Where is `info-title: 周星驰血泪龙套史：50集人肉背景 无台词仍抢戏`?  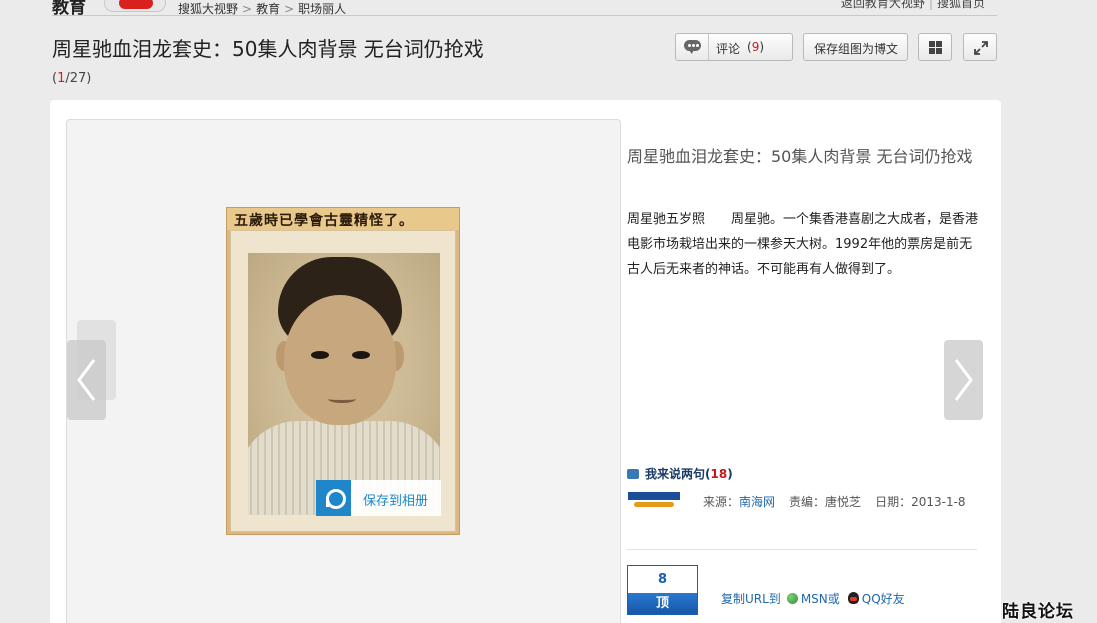
info-title: 周星驰血泪龙套史：50集人肉背景 无台词仍抢戏 is located at coordinates (800, 156).